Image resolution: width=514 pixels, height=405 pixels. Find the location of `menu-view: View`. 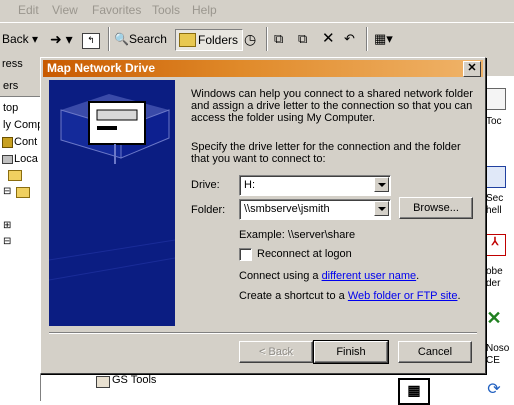

menu-view: View is located at coordinates (65, 10).